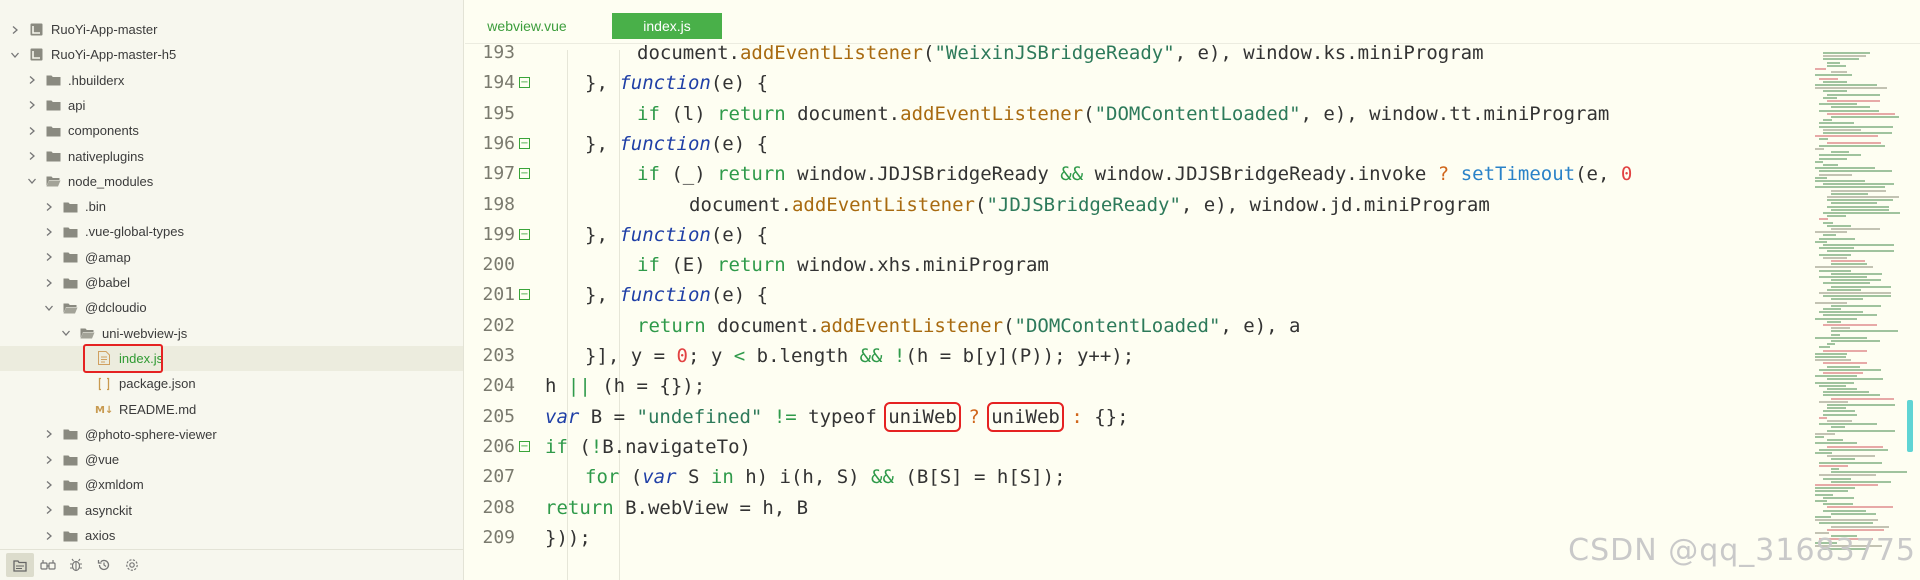 The image size is (1920, 580). What do you see at coordinates (231, 257) in the screenshot?
I see `tree-item: @amap` at bounding box center [231, 257].